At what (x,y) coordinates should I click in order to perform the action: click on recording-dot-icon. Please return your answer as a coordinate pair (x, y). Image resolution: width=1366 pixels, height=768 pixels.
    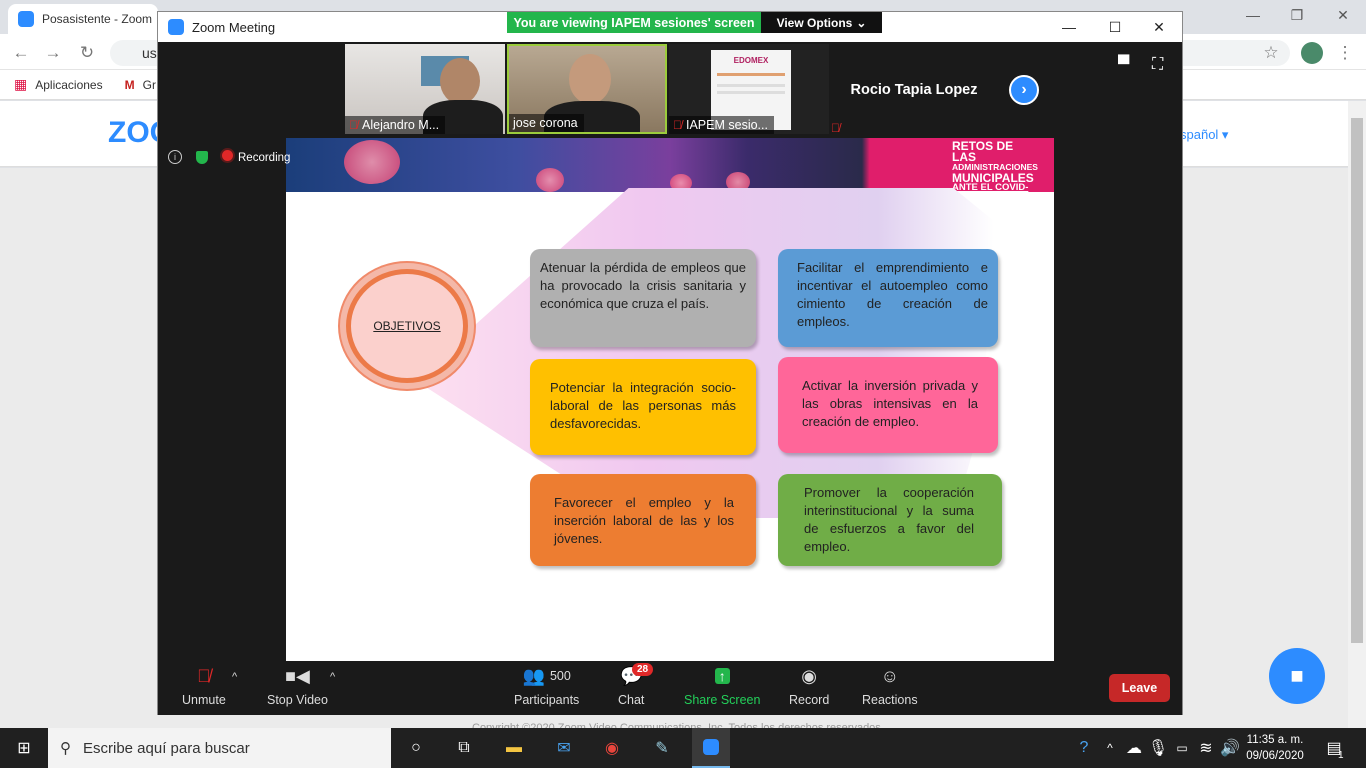
    Looking at the image, I should click on (227, 155).